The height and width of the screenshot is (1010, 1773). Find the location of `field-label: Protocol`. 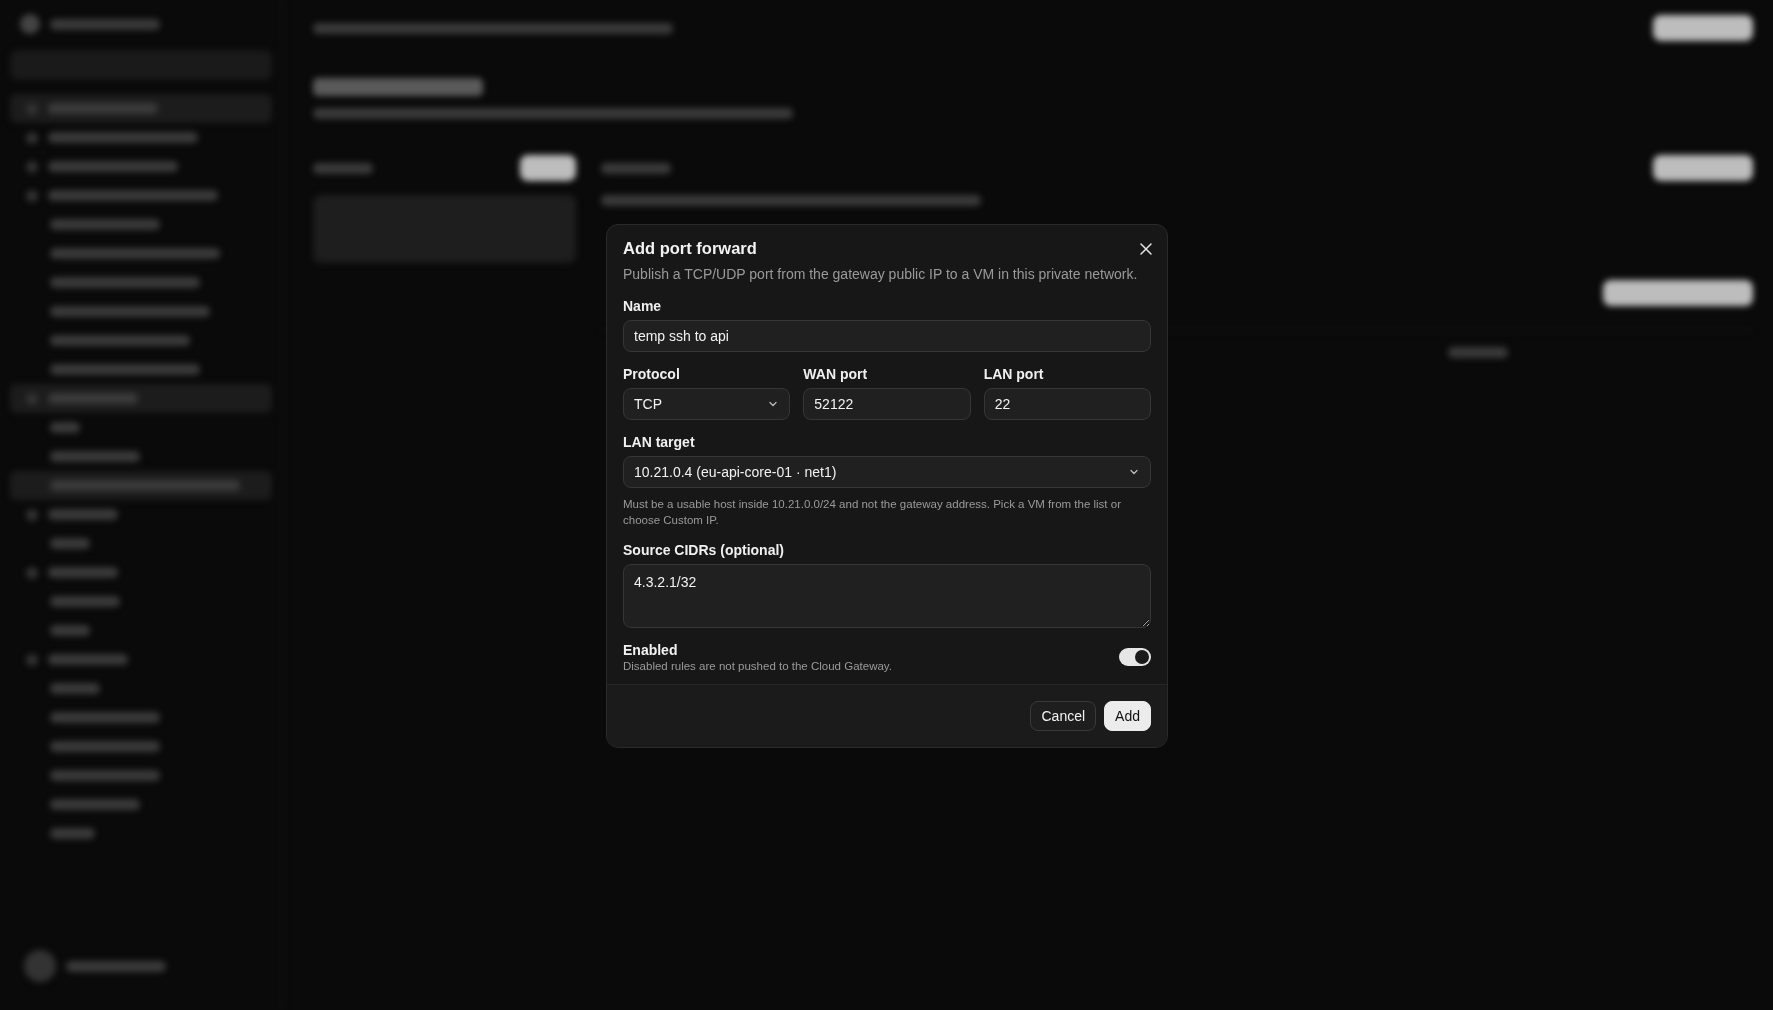

field-label: Protocol is located at coordinates (652, 374).